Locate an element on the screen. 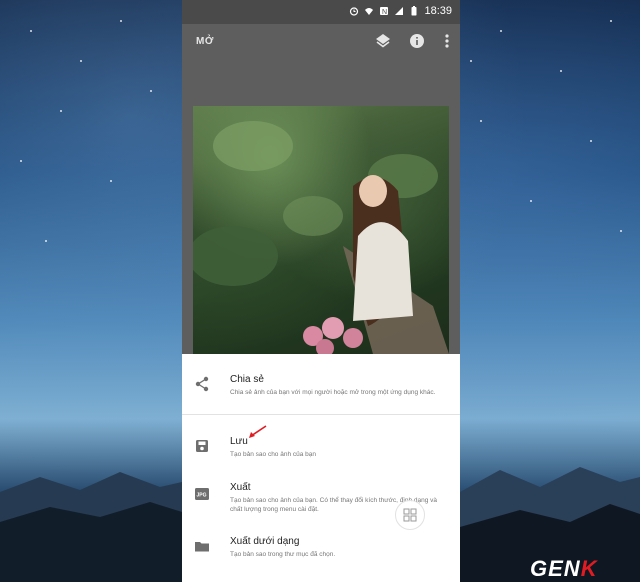 The width and height of the screenshot is (640, 582). save-option-label: Lưu is located at coordinates (239, 441).